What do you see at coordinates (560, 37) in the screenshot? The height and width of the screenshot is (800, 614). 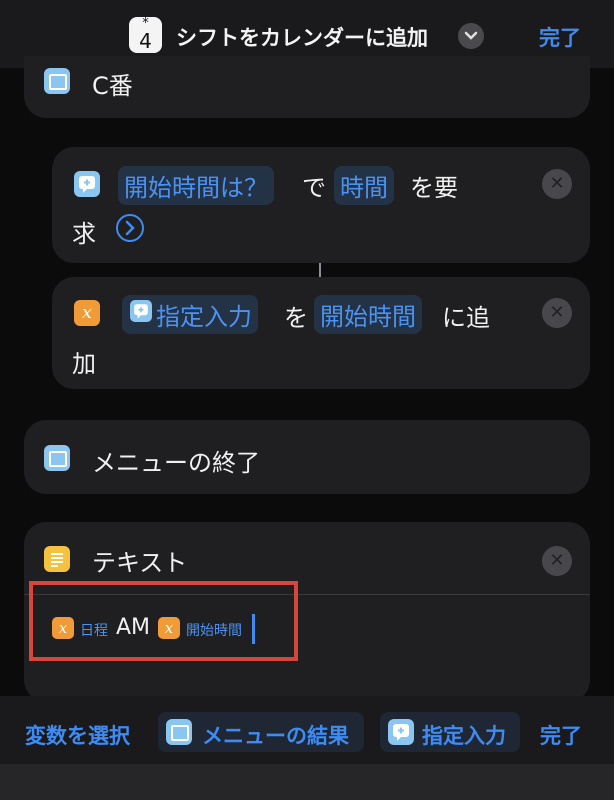 I see `done-button: 完了` at bounding box center [560, 37].